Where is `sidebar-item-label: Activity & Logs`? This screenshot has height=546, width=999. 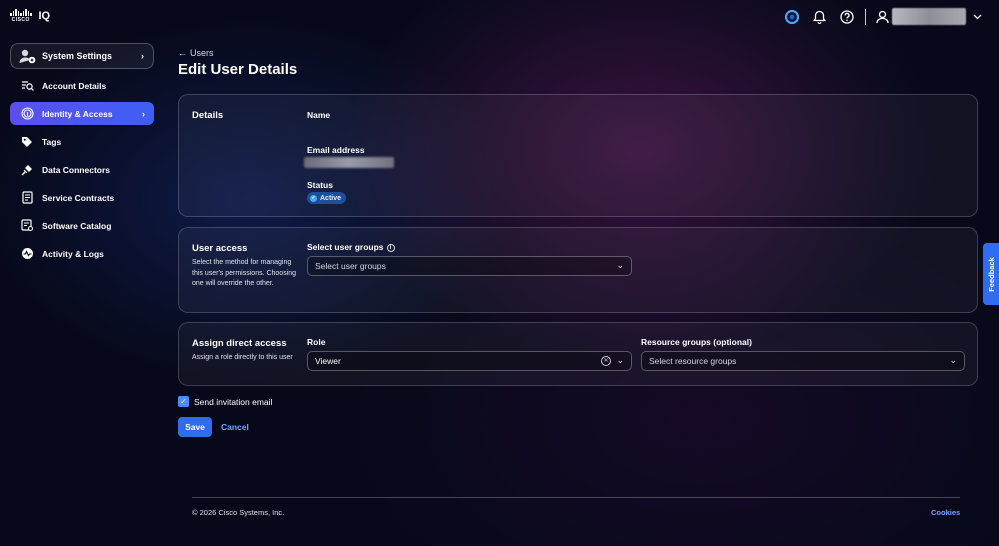 sidebar-item-label: Activity & Logs is located at coordinates (73, 253).